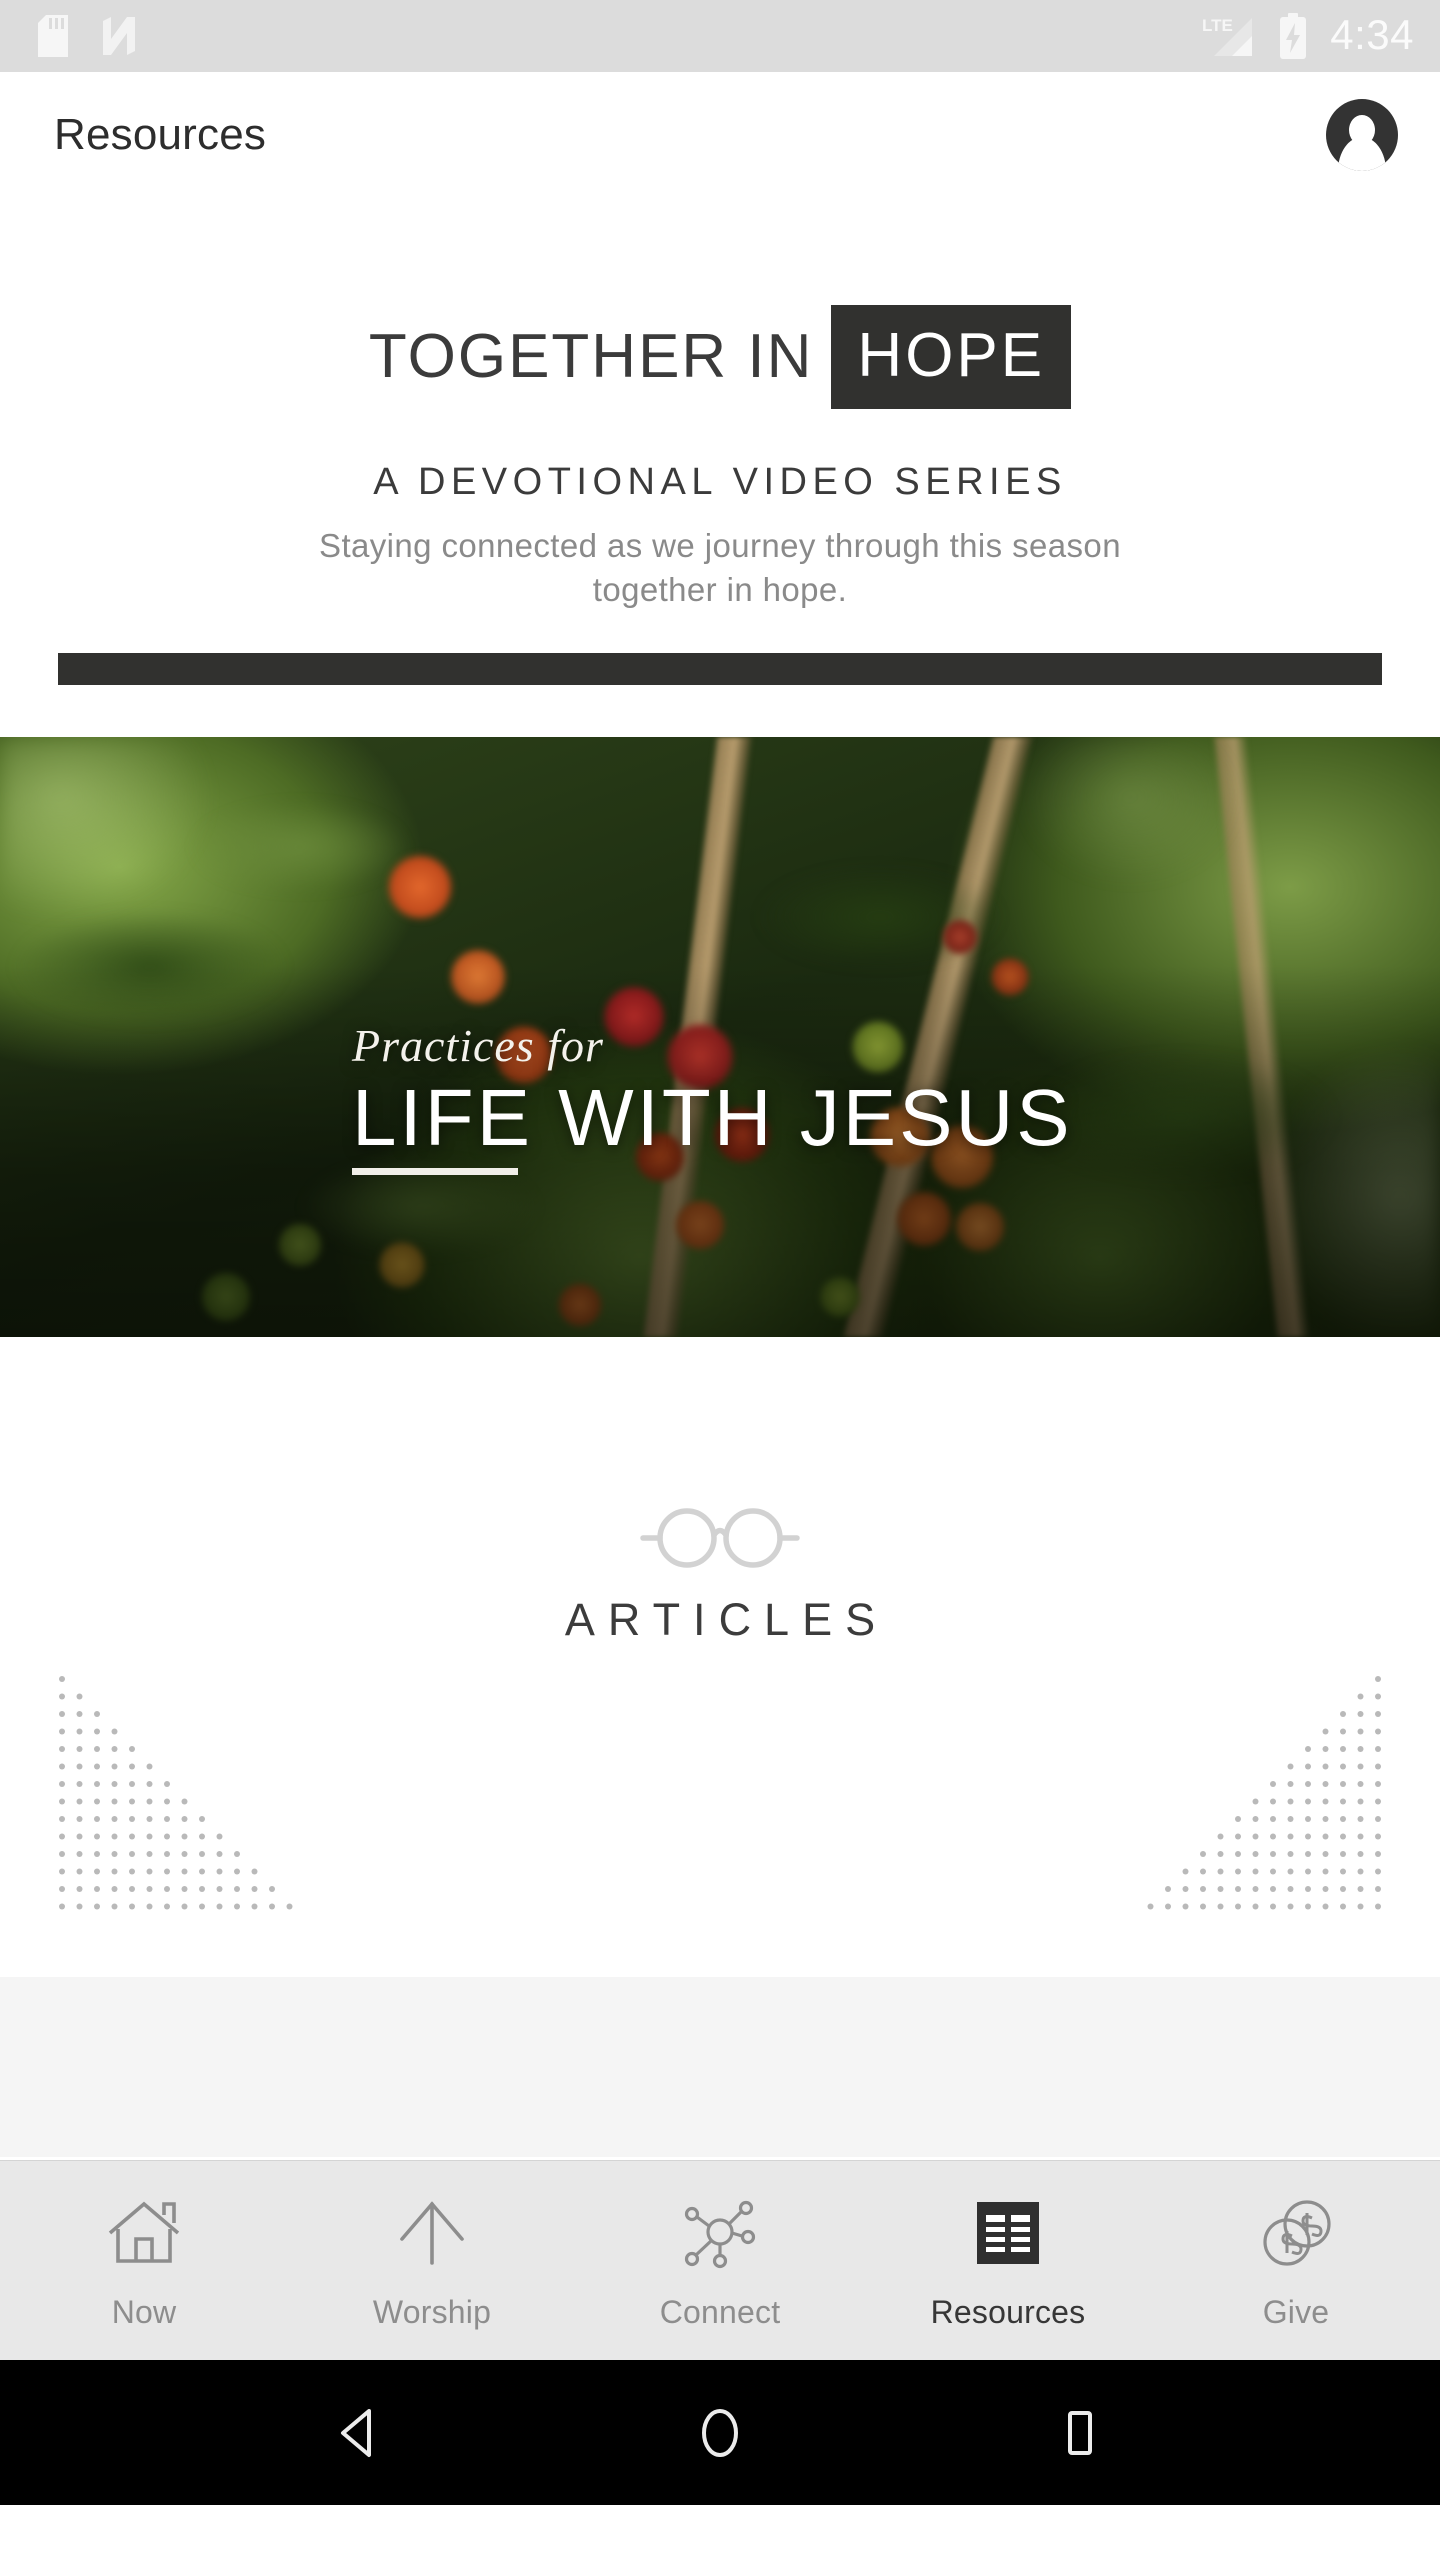  Describe the element at coordinates (720, 2312) in the screenshot. I see `tab-connect-label: Connect` at that location.